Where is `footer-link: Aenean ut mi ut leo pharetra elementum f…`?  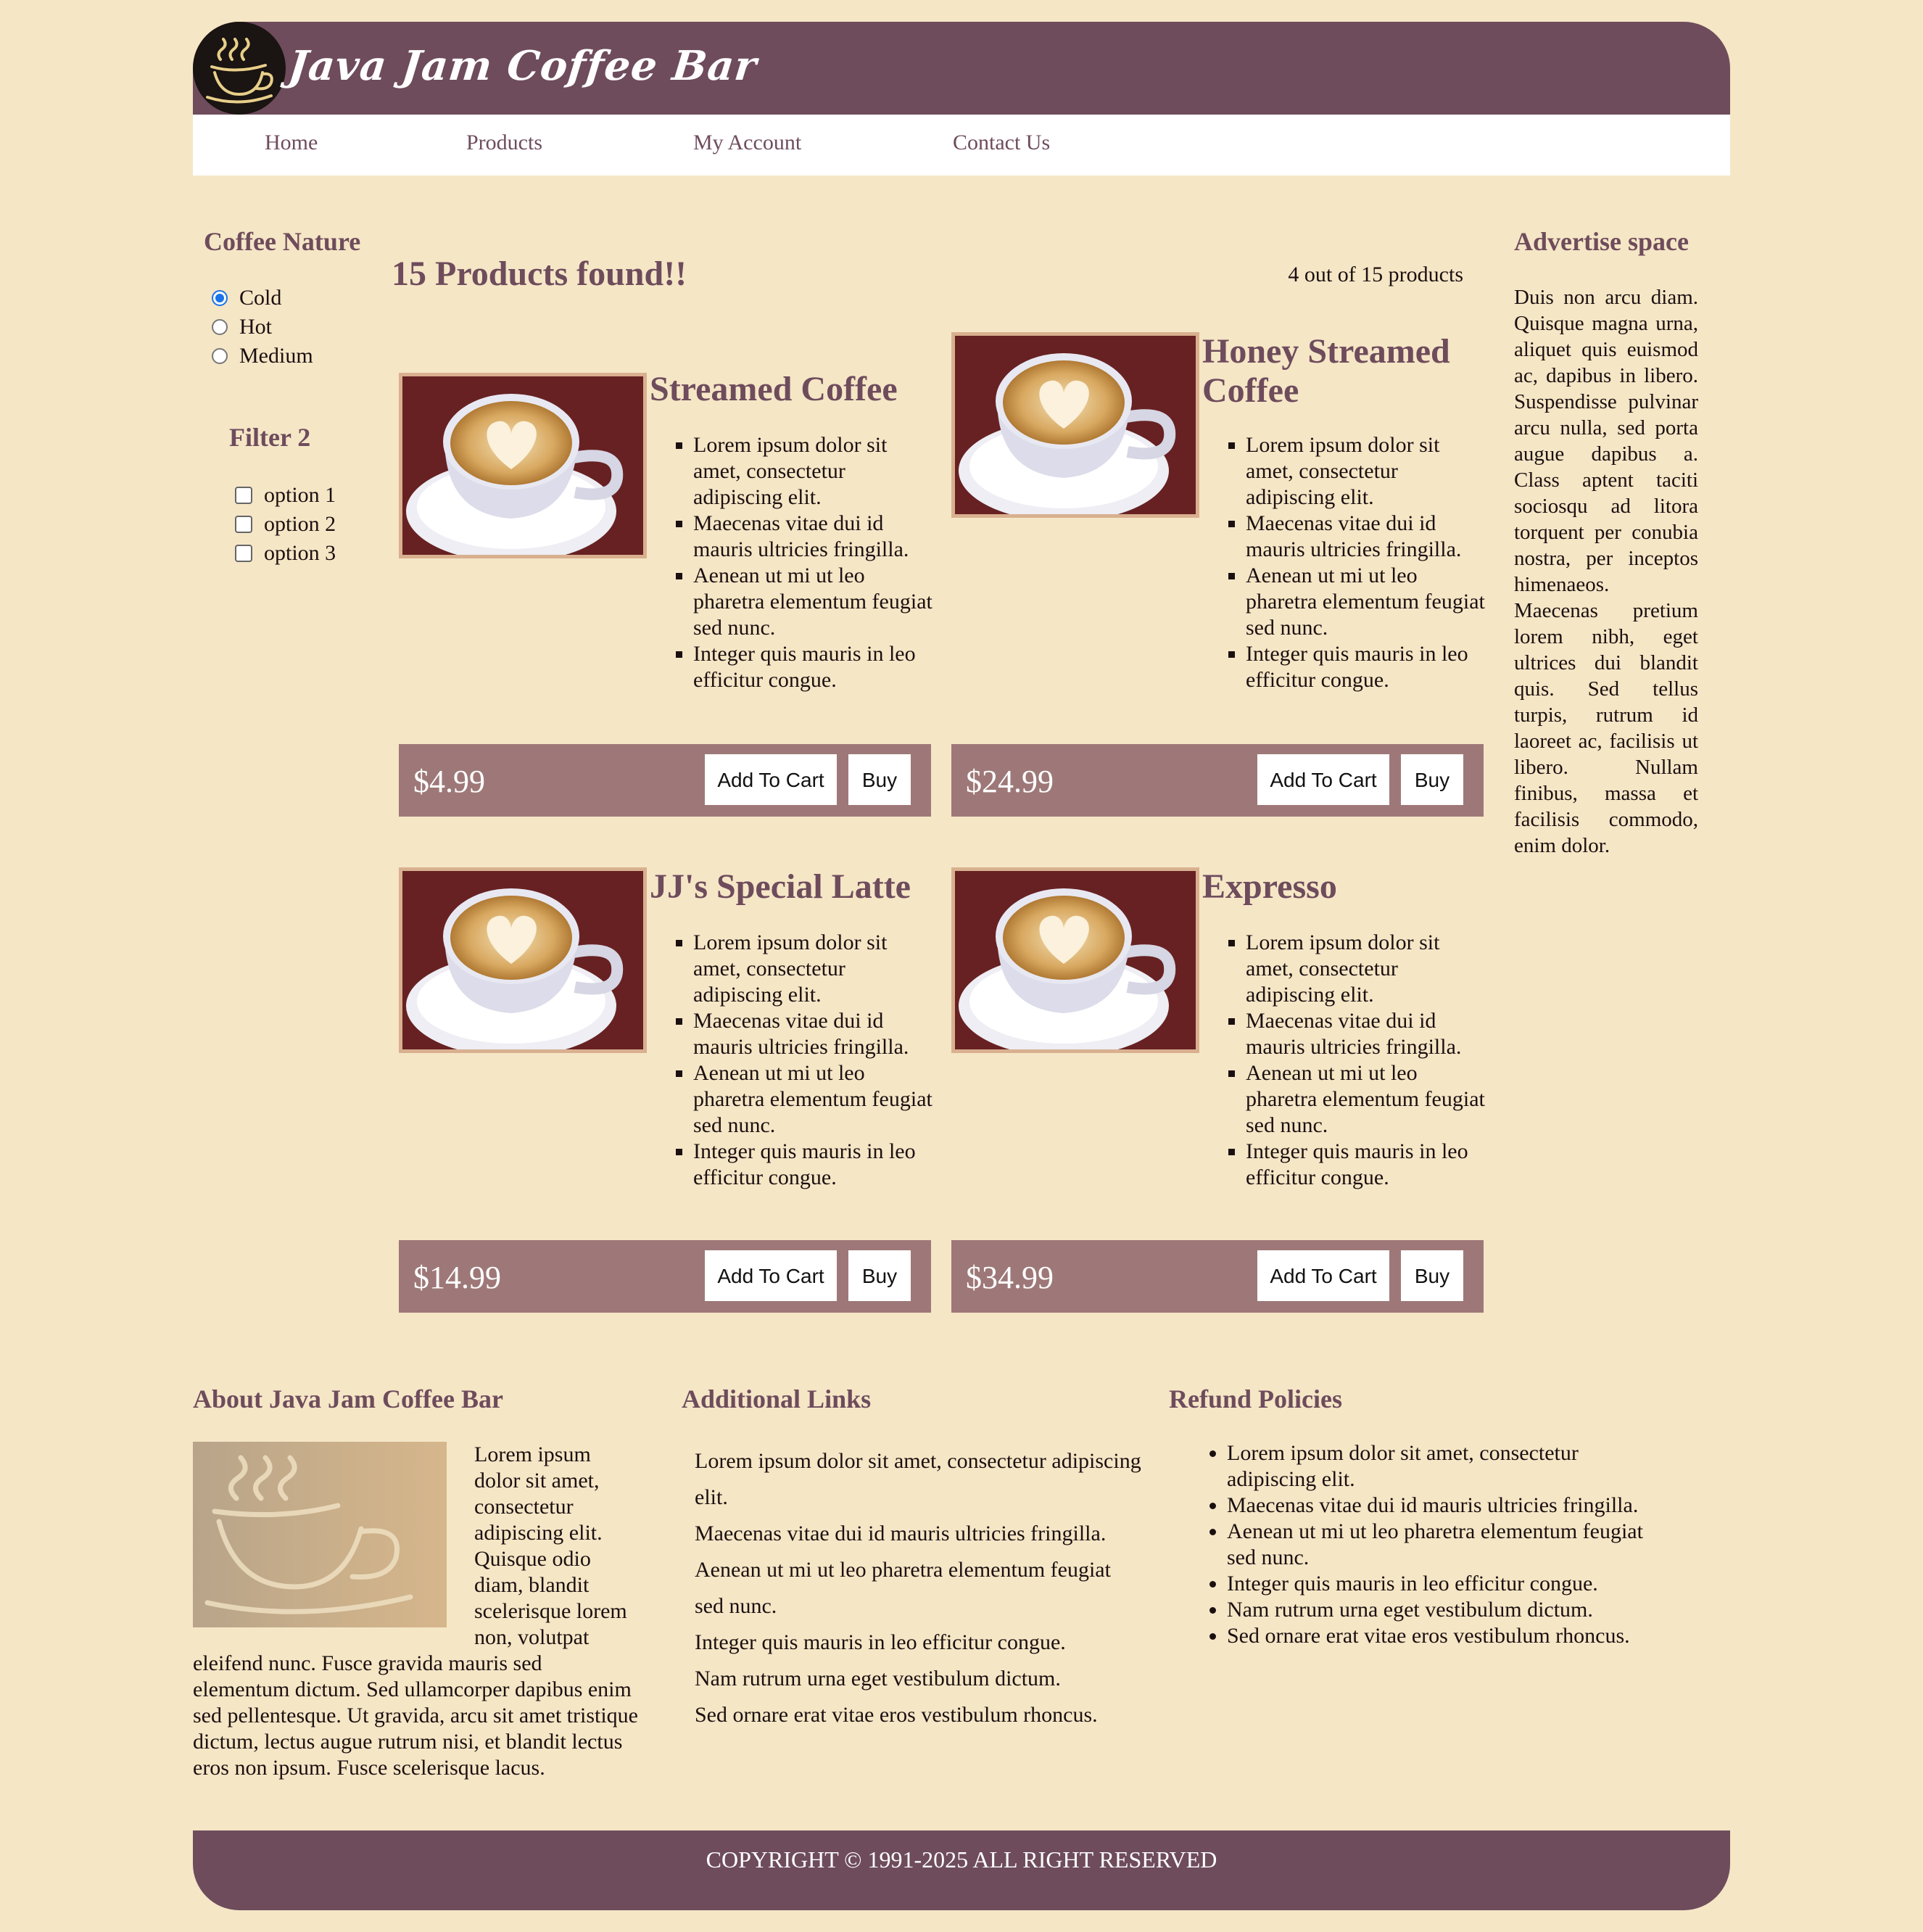
footer-link: Aenean ut mi ut leo pharetra elementum f… is located at coordinates (919, 1588).